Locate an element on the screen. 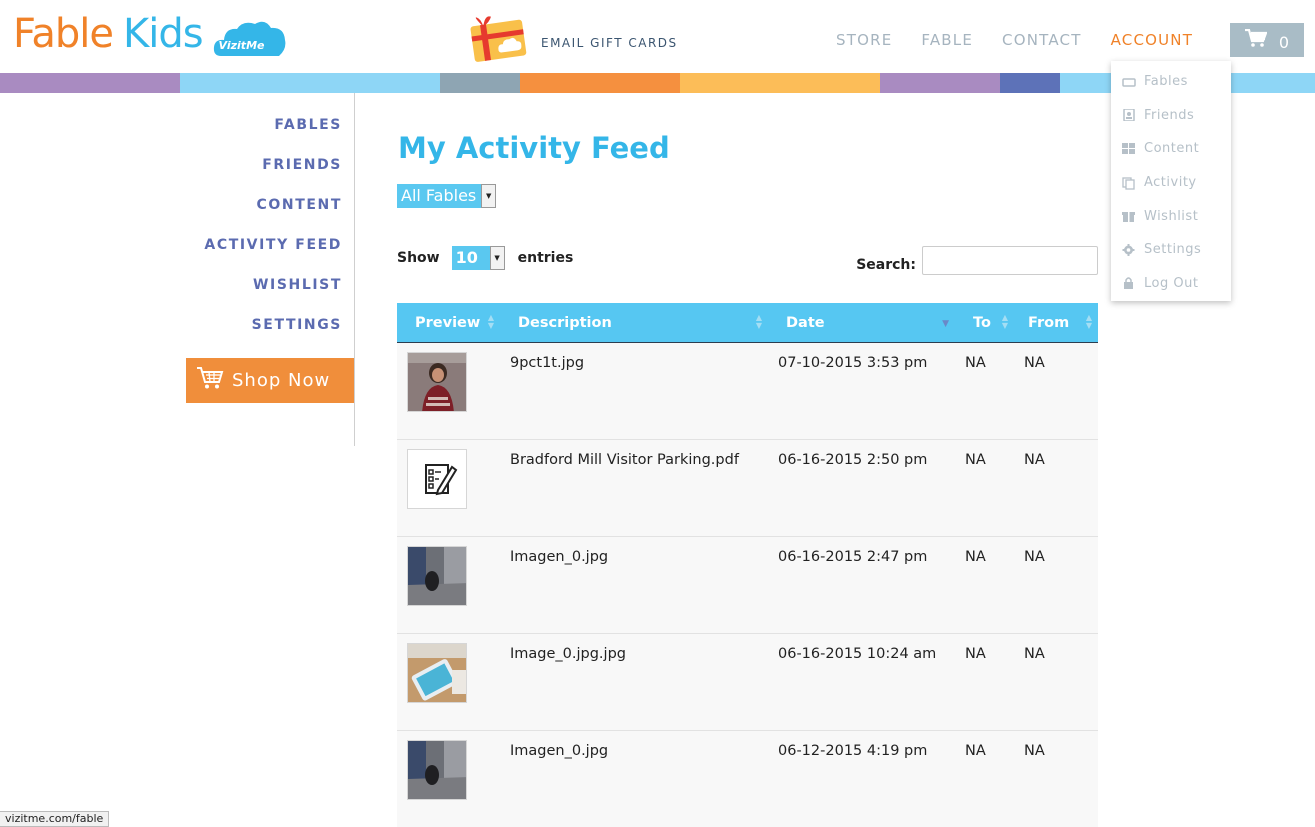 The width and height of the screenshot is (1315, 827). sidebar-item-activity-feed: ACTIVITY FEED is located at coordinates (273, 245).